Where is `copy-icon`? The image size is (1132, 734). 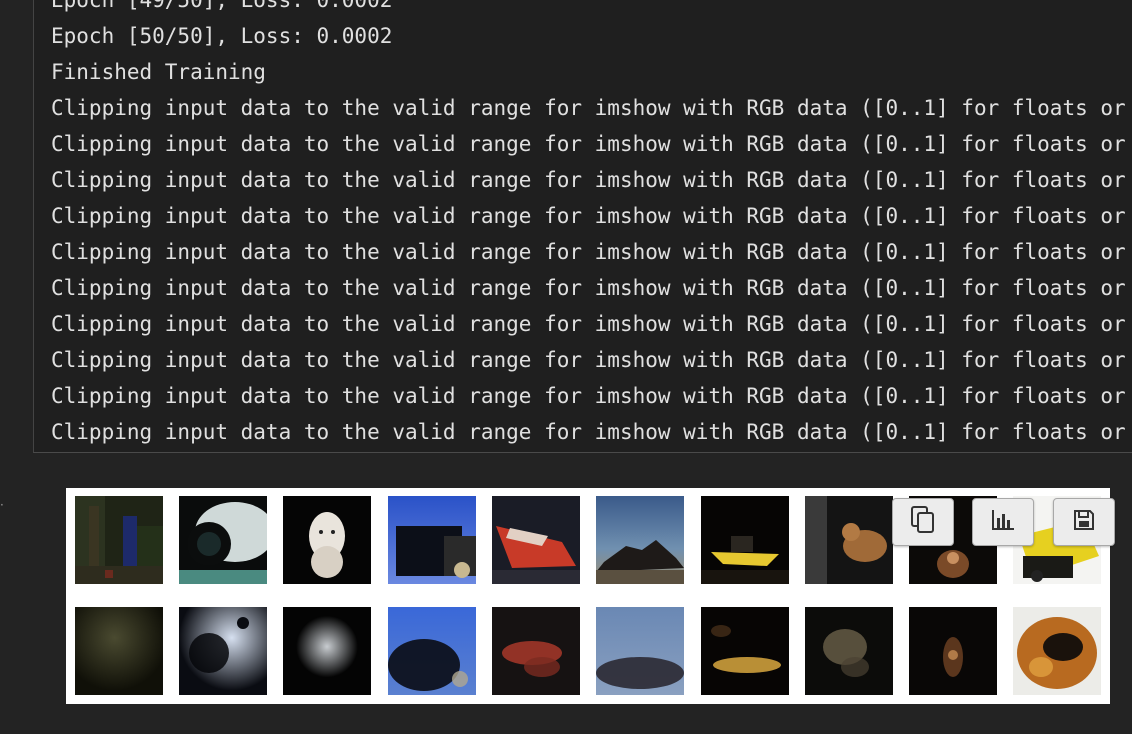
copy-icon is located at coordinates (923, 522).